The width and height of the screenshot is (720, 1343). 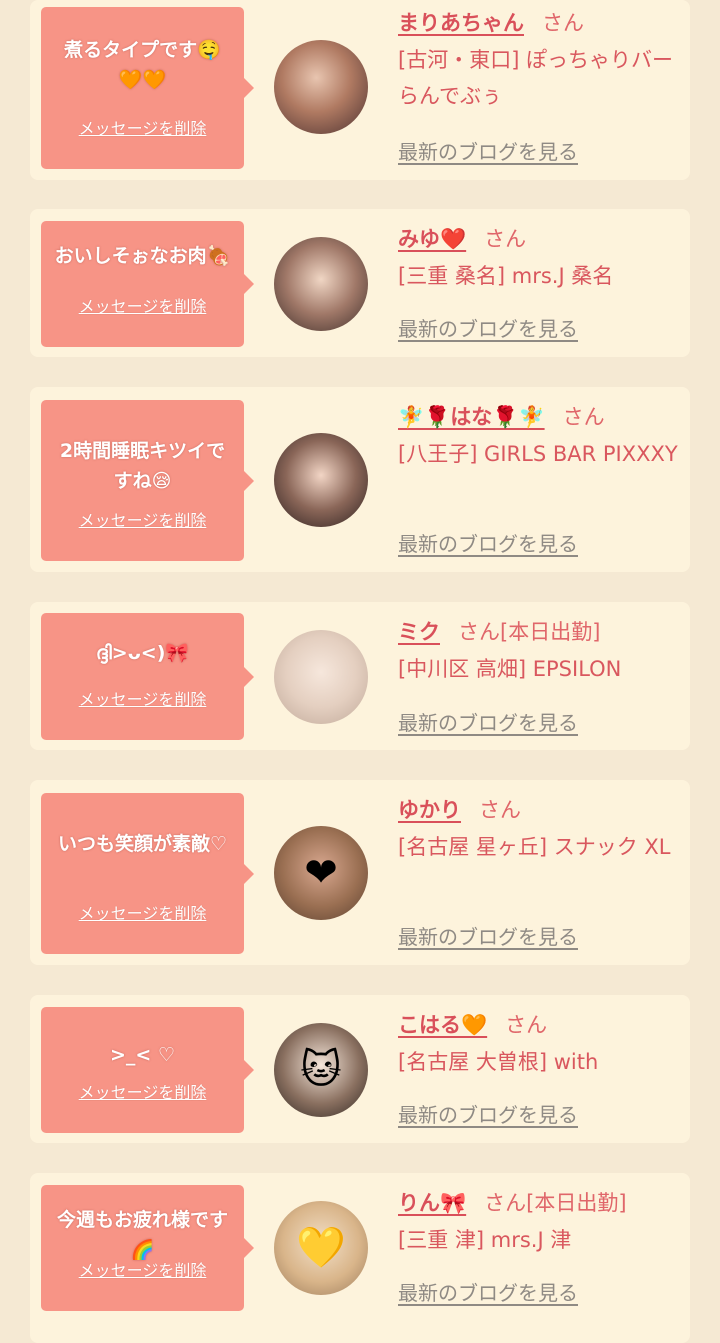 What do you see at coordinates (540, 487) in the screenshot?
I see `girl-info: 🧚🌹はな🌹🧚 さん [八王子] GIRLS BAR PIXXXY 最新のブログを見る` at bounding box center [540, 487].